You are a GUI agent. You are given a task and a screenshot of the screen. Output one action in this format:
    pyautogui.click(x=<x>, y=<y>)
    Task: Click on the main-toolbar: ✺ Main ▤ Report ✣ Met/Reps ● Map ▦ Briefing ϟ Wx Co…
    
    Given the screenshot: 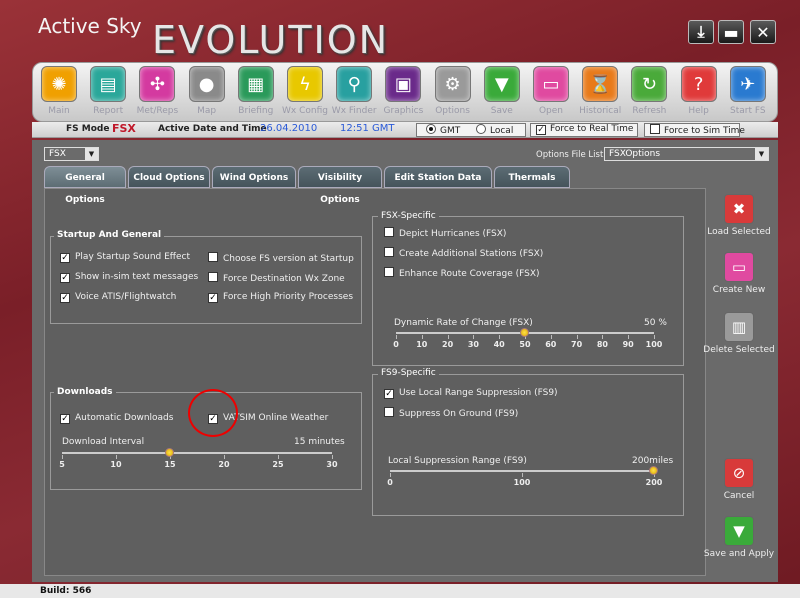 What is the action you would take?
    pyautogui.click(x=405, y=92)
    